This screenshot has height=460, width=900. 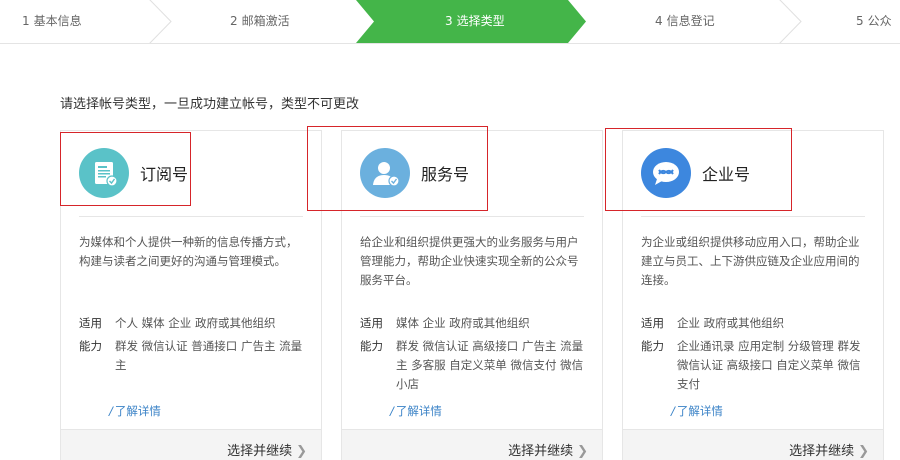 I want to click on step-1: 1 基本信息, so click(x=52, y=21).